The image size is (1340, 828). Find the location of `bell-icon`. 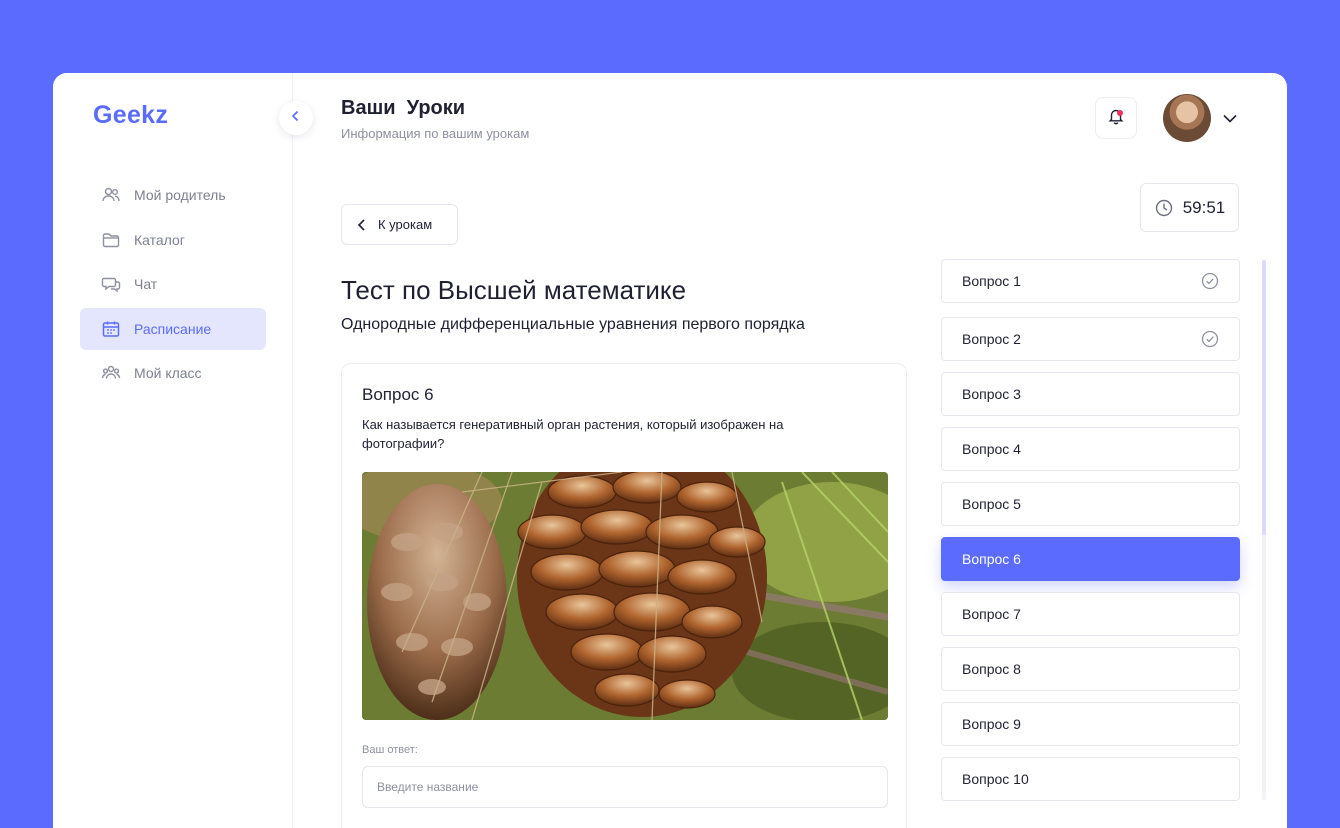

bell-icon is located at coordinates (1116, 118).